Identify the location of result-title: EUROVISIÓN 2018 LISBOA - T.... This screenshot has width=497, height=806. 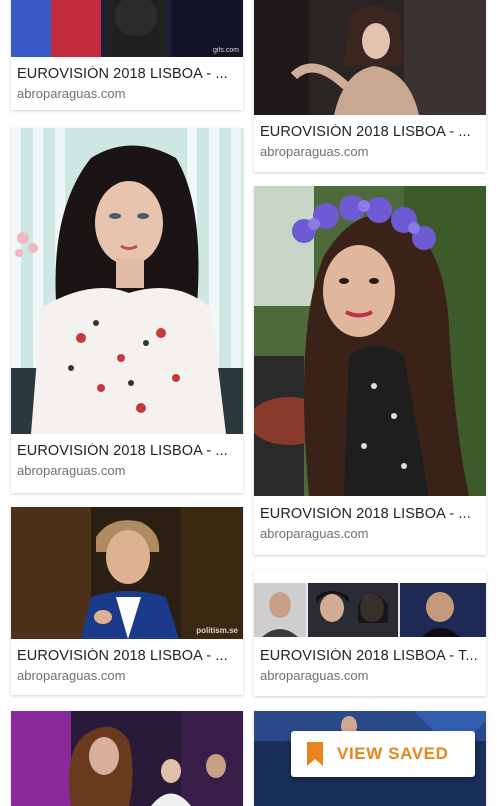
(370, 656).